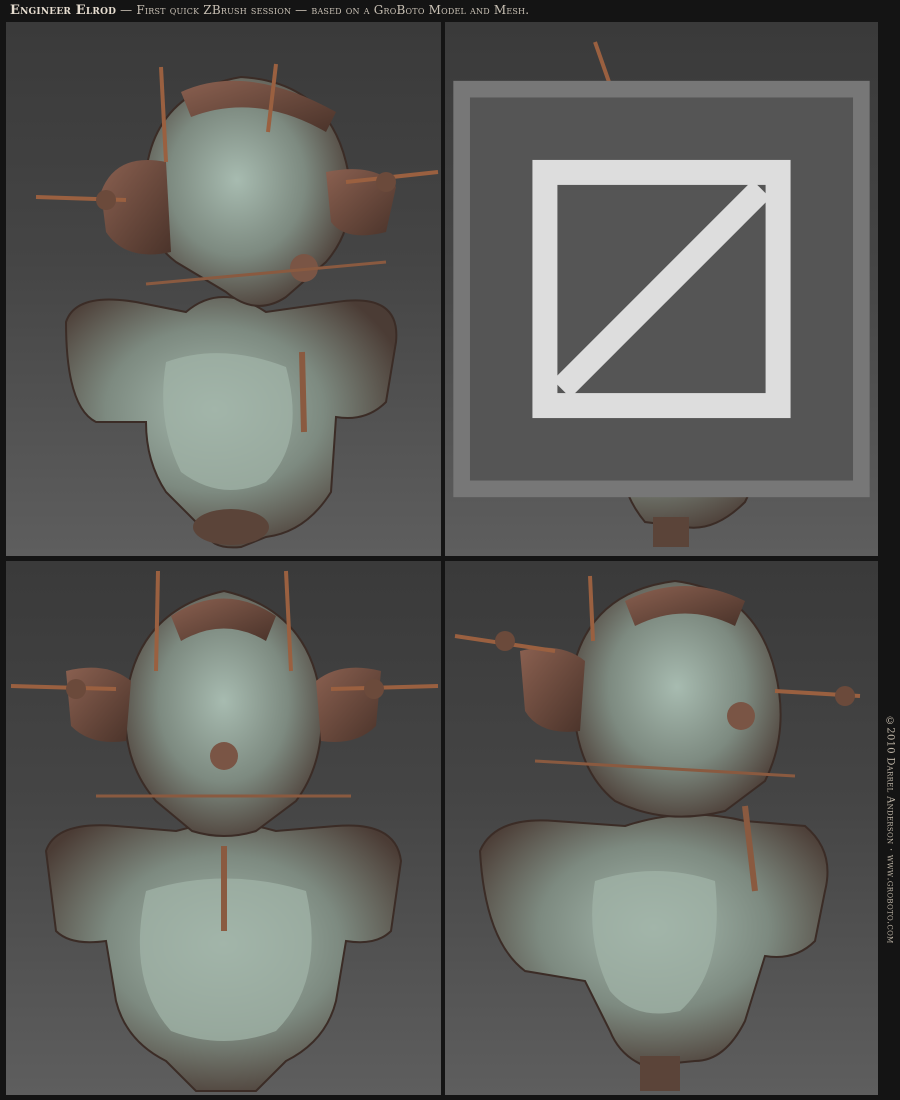 The image size is (900, 1100). Describe the element at coordinates (890, 830) in the screenshot. I see `copyright-notice: ©2010 Darrel Anderson · www.groboto.com` at that location.